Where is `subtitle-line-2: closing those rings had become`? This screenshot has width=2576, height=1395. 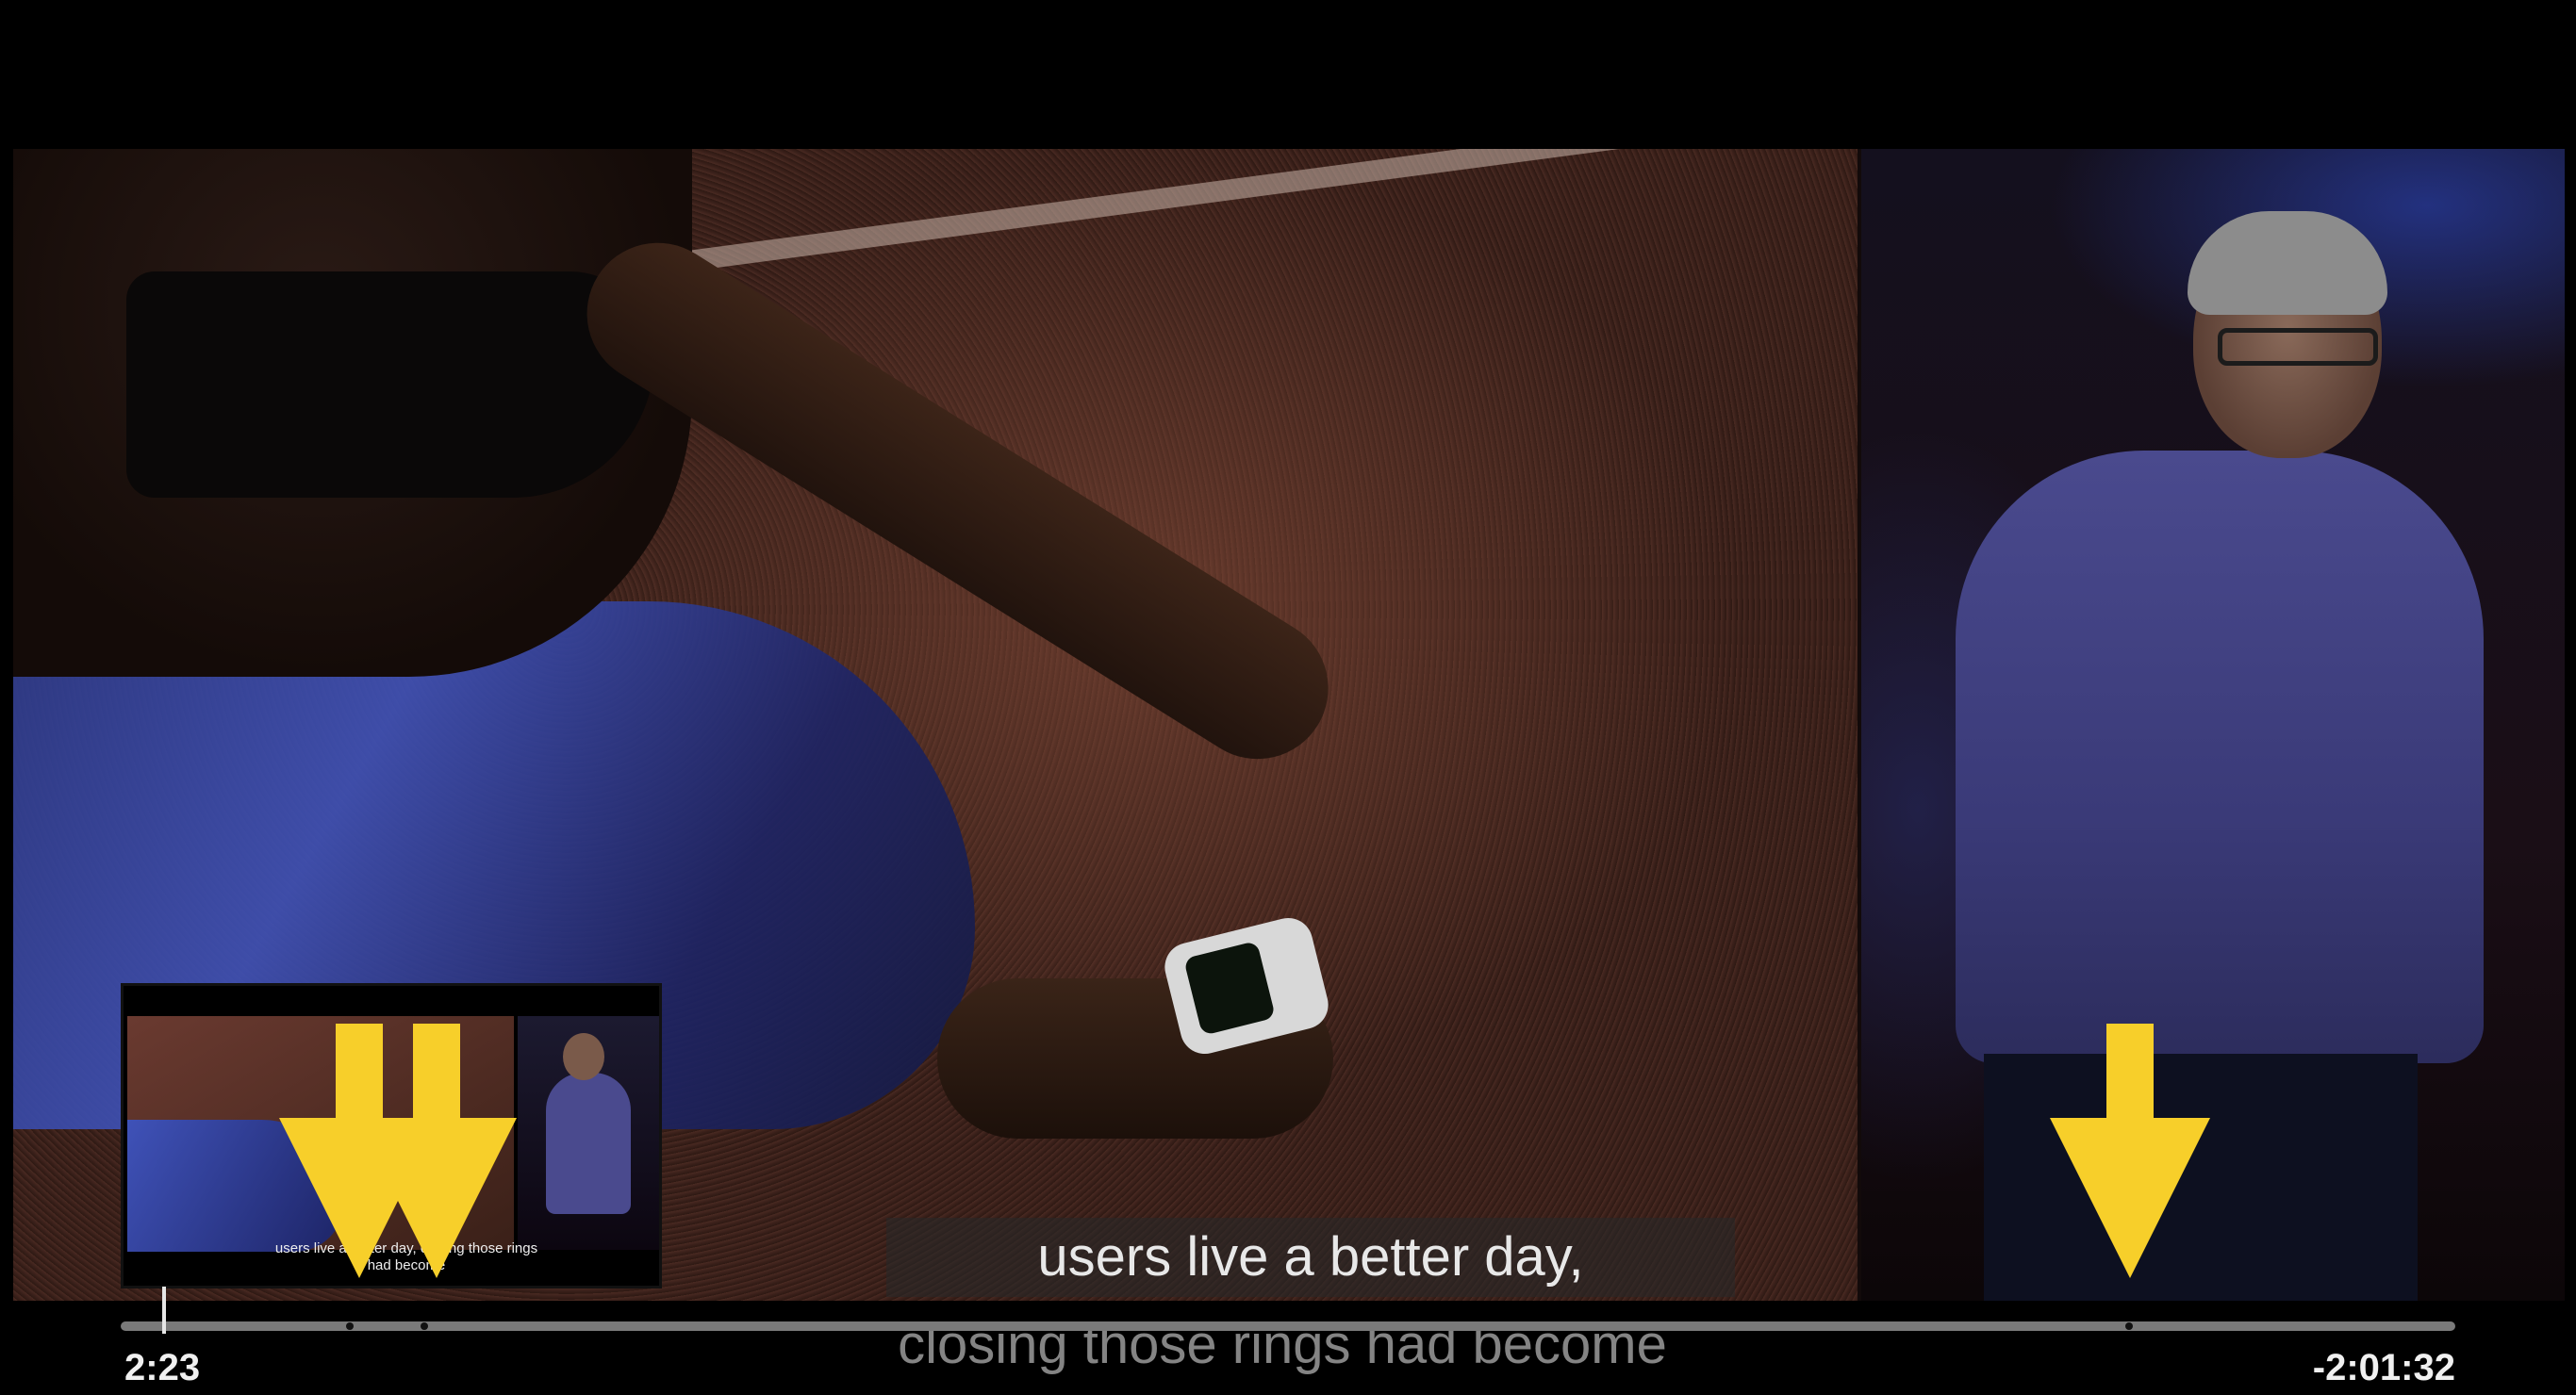 subtitle-line-2: closing those rings had become is located at coordinates (1282, 1344).